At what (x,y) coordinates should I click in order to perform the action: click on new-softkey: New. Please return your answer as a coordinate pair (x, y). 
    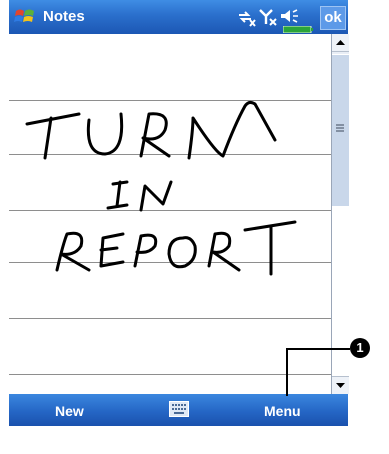
    Looking at the image, I should click on (69, 411).